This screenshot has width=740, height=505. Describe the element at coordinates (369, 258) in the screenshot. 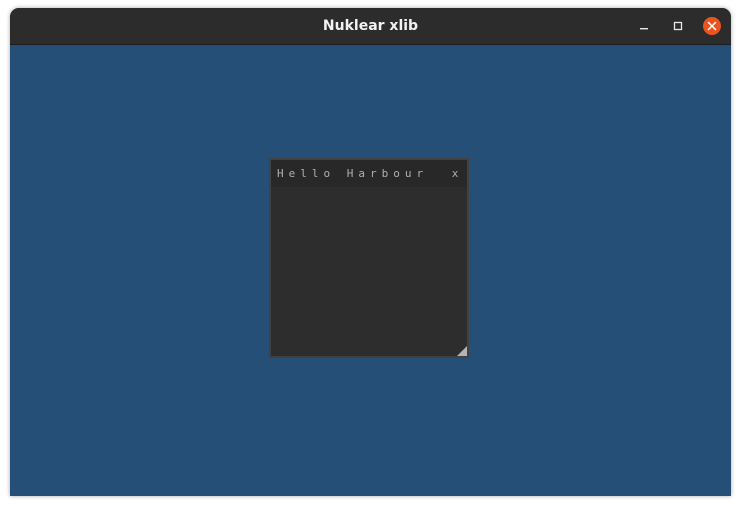

I see `nuklear-panel: Hello Harbour x` at that location.